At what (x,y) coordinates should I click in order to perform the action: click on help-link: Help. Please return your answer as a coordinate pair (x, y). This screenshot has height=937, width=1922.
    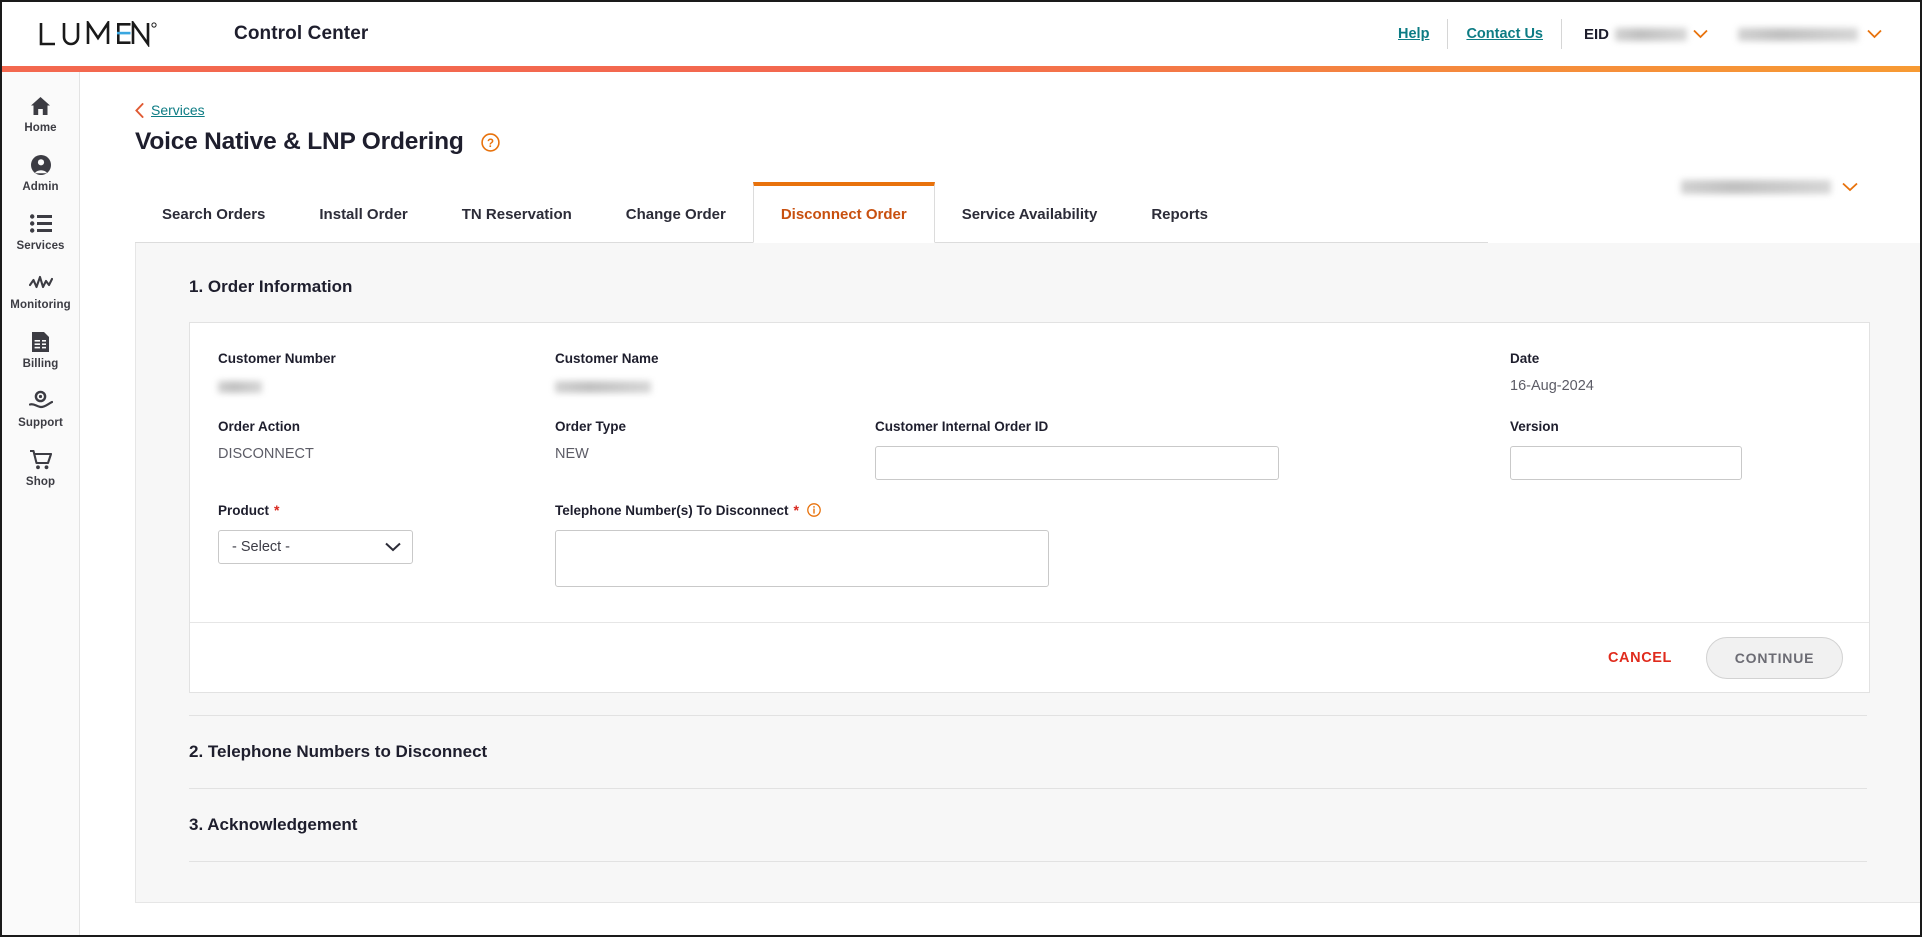
    Looking at the image, I should click on (1413, 34).